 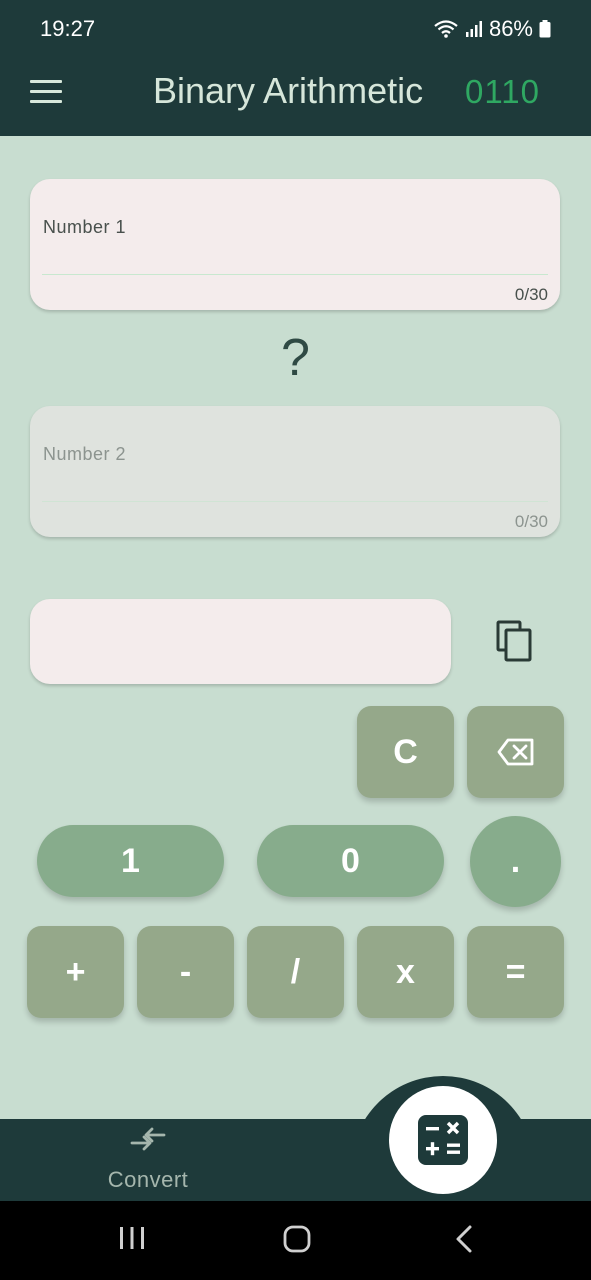 I want to click on convert-arrows-icon, so click(x=148, y=1139).